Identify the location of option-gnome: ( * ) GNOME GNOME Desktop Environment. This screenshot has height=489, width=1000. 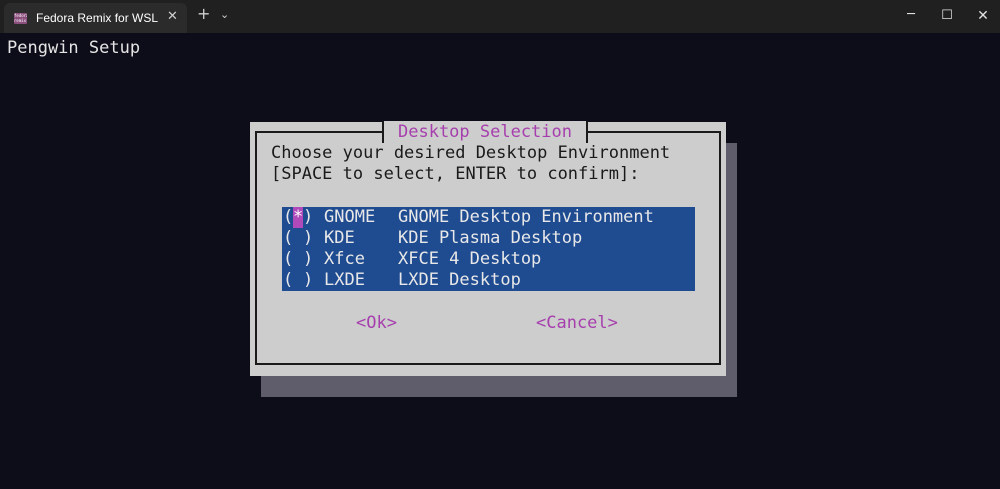
(488, 217).